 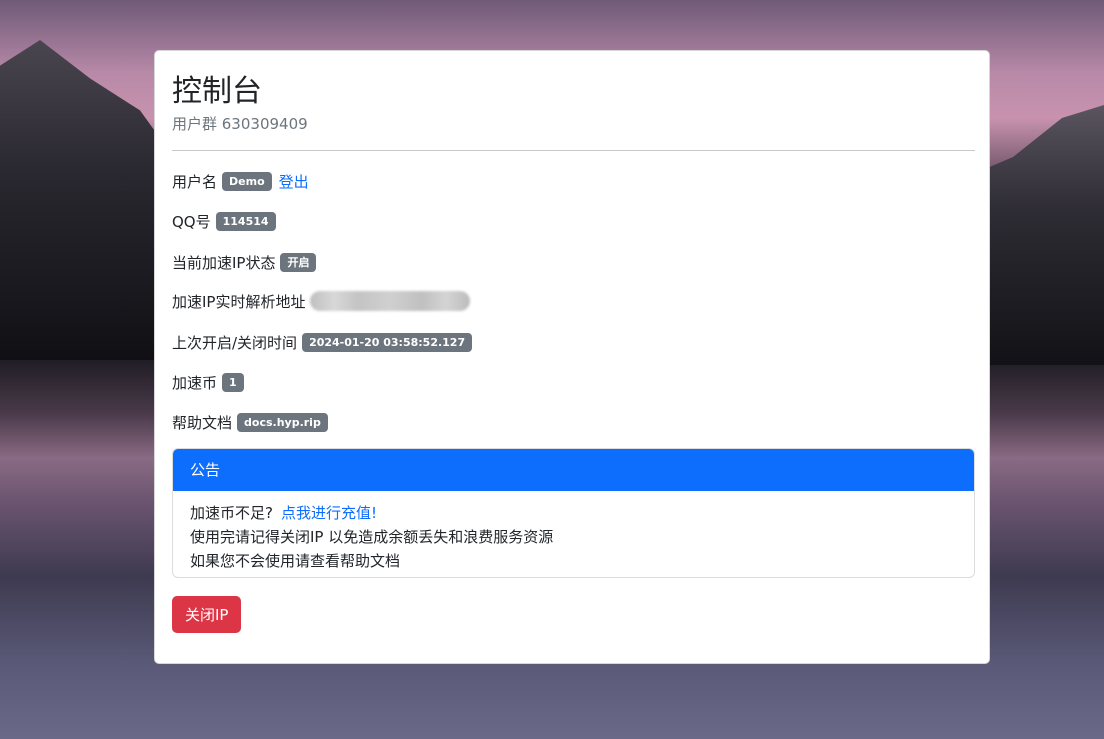 What do you see at coordinates (294, 181) in the screenshot?
I see `logout-link: 登出` at bounding box center [294, 181].